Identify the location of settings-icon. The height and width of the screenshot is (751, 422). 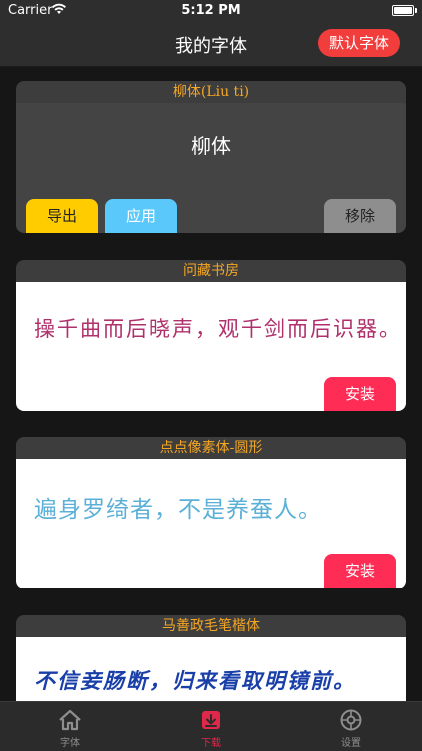
(351, 720).